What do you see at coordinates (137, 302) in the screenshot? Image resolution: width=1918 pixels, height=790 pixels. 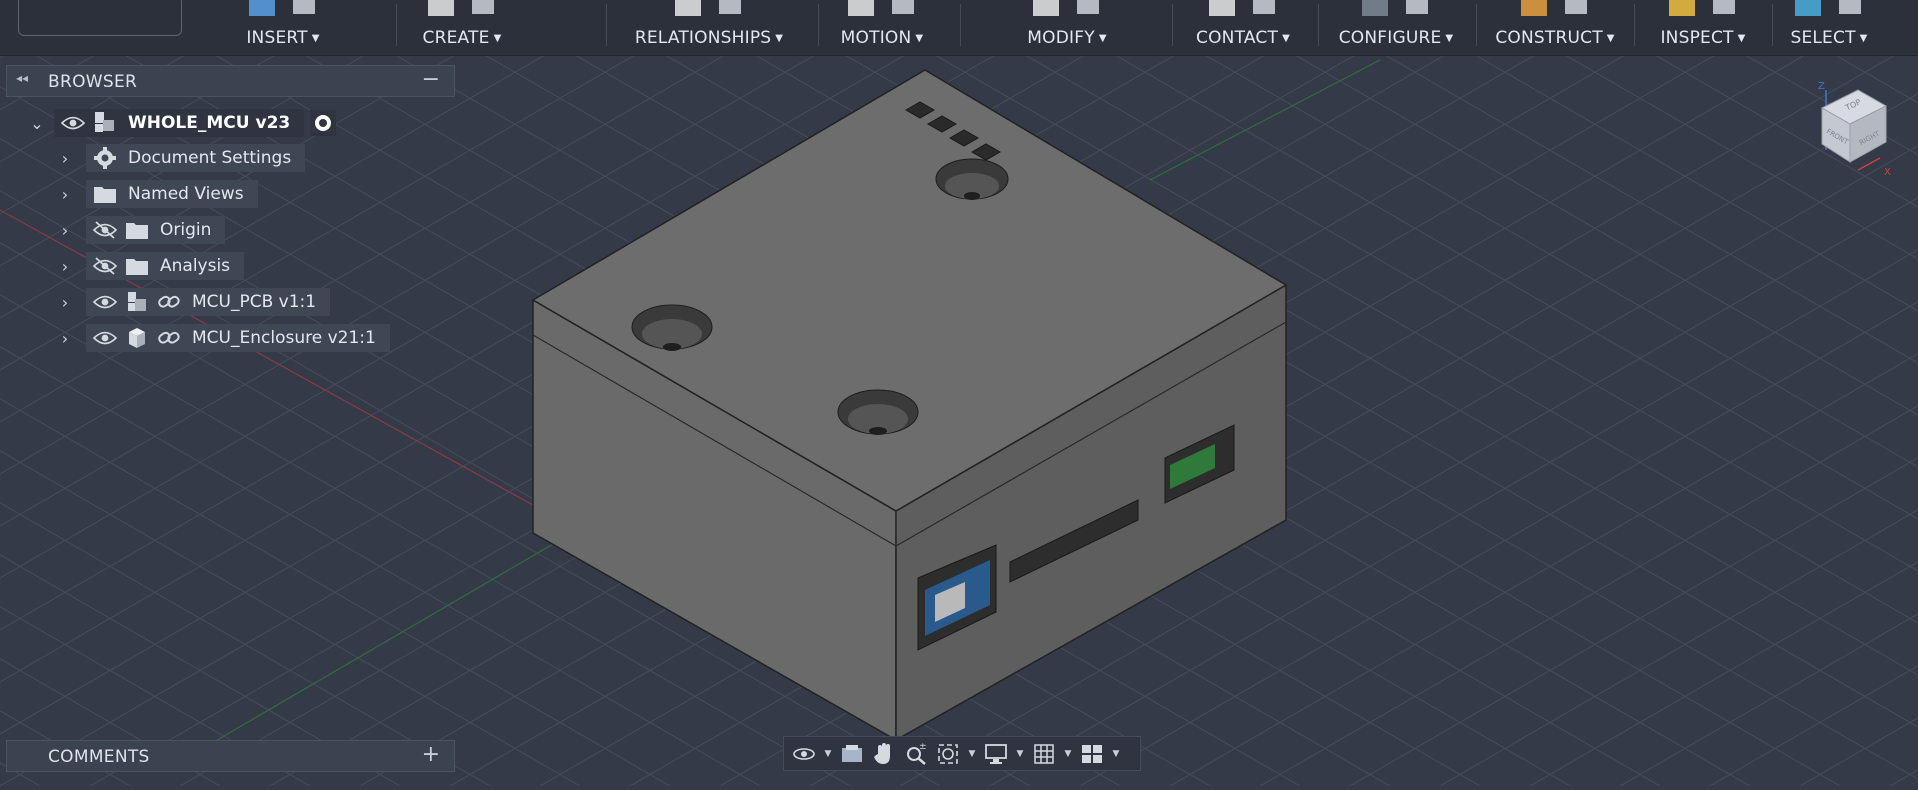 I see `component-icon` at bounding box center [137, 302].